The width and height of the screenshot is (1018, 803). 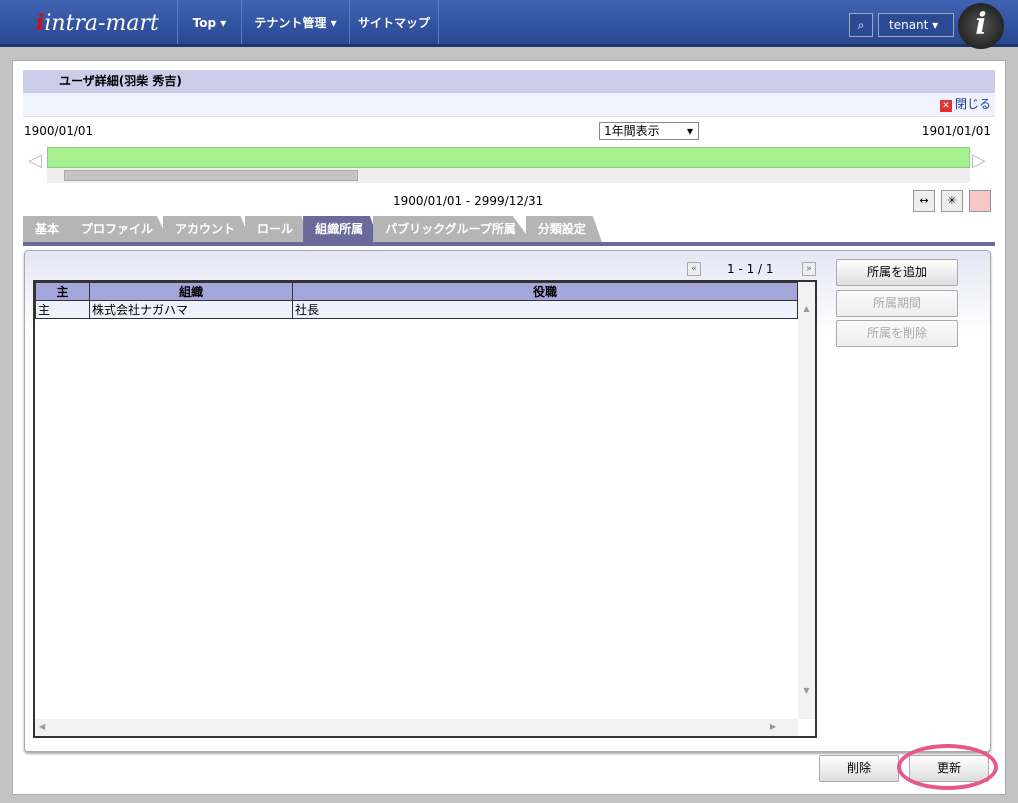 What do you see at coordinates (859, 768) in the screenshot?
I see `delete-button: 削除` at bounding box center [859, 768].